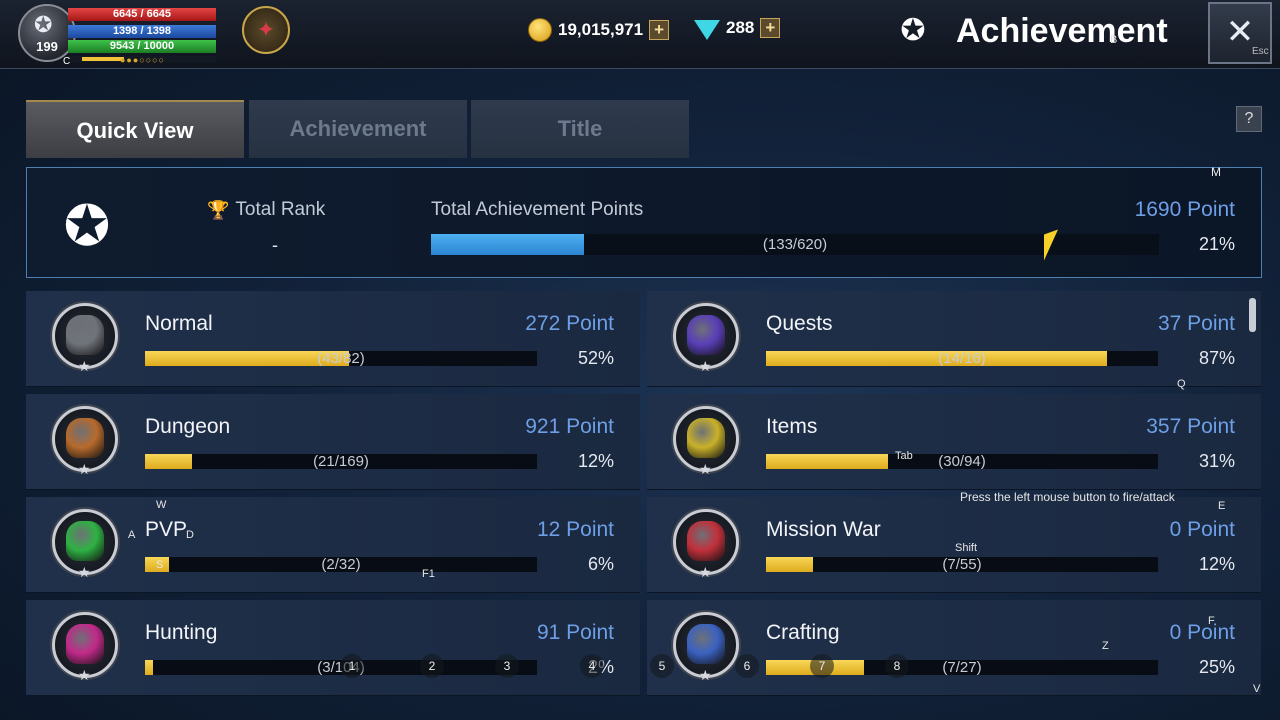 This screenshot has width=1280, height=720. I want to click on category-card: ★ Items 357 Point (30/94) 31%, so click(954, 442).